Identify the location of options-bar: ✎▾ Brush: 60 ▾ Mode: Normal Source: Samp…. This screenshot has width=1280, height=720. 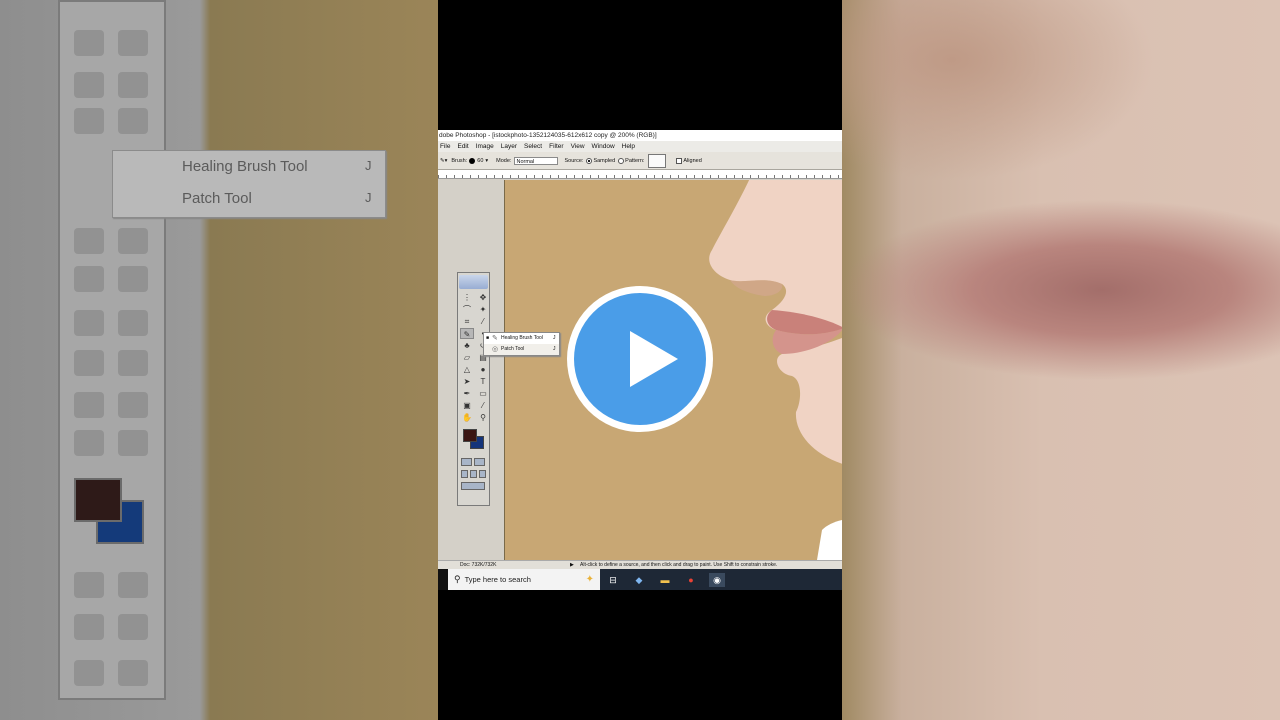
(640, 161).